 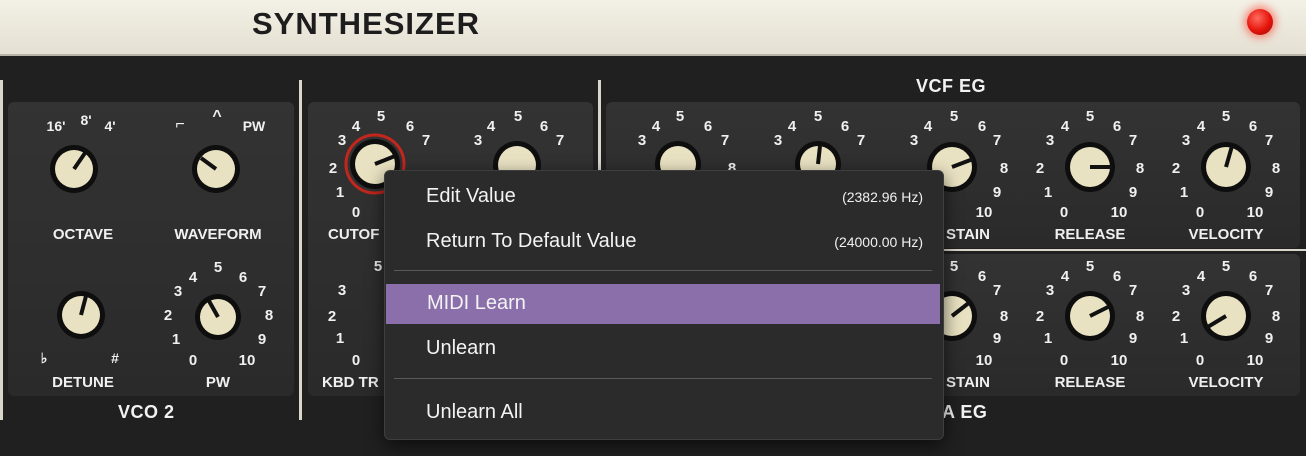 What do you see at coordinates (216, 169) in the screenshot?
I see `waveform-dial-icon` at bounding box center [216, 169].